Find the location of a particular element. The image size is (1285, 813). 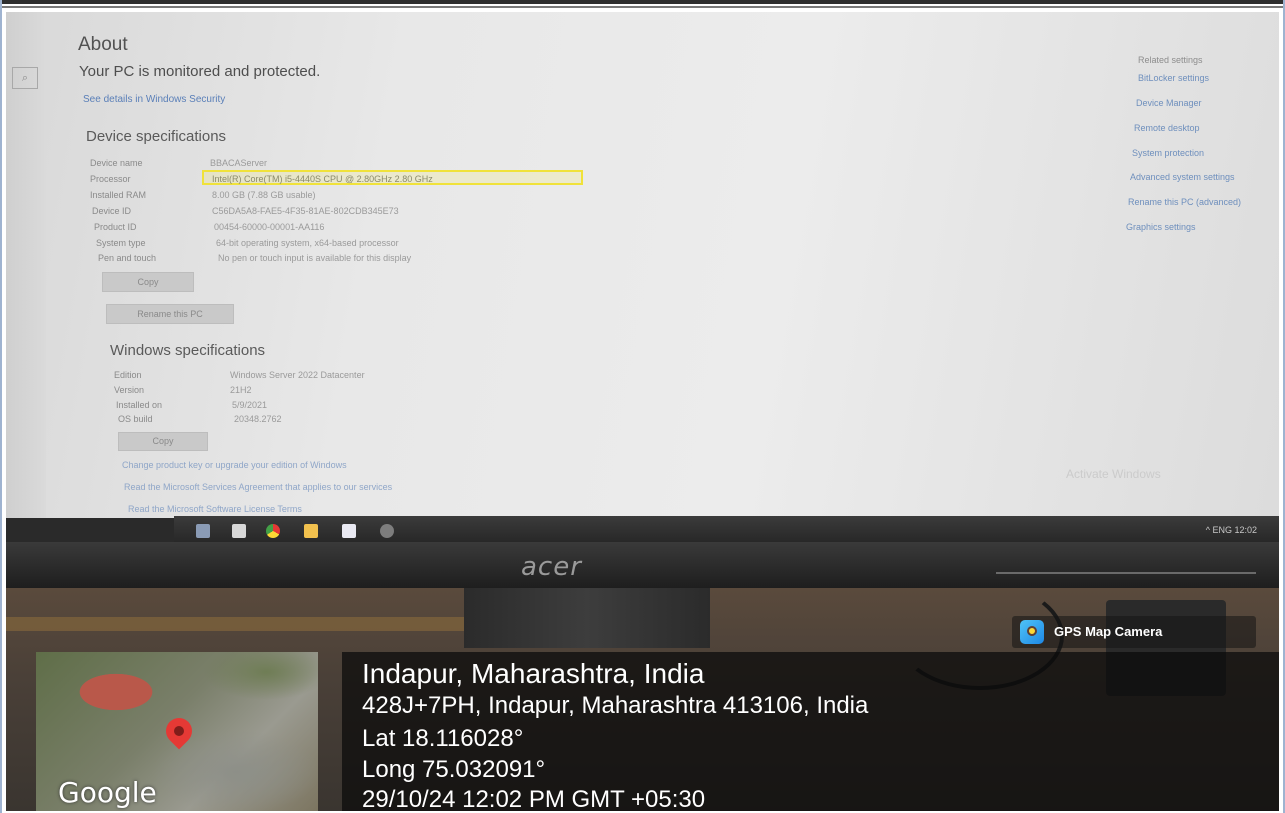

related-link-bitlocker: BitLocker settings is located at coordinates (1173, 78).